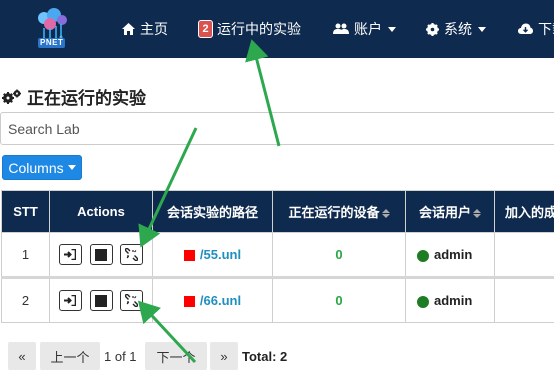  I want to click on nav-running-label: 运行中的实验, so click(259, 29).